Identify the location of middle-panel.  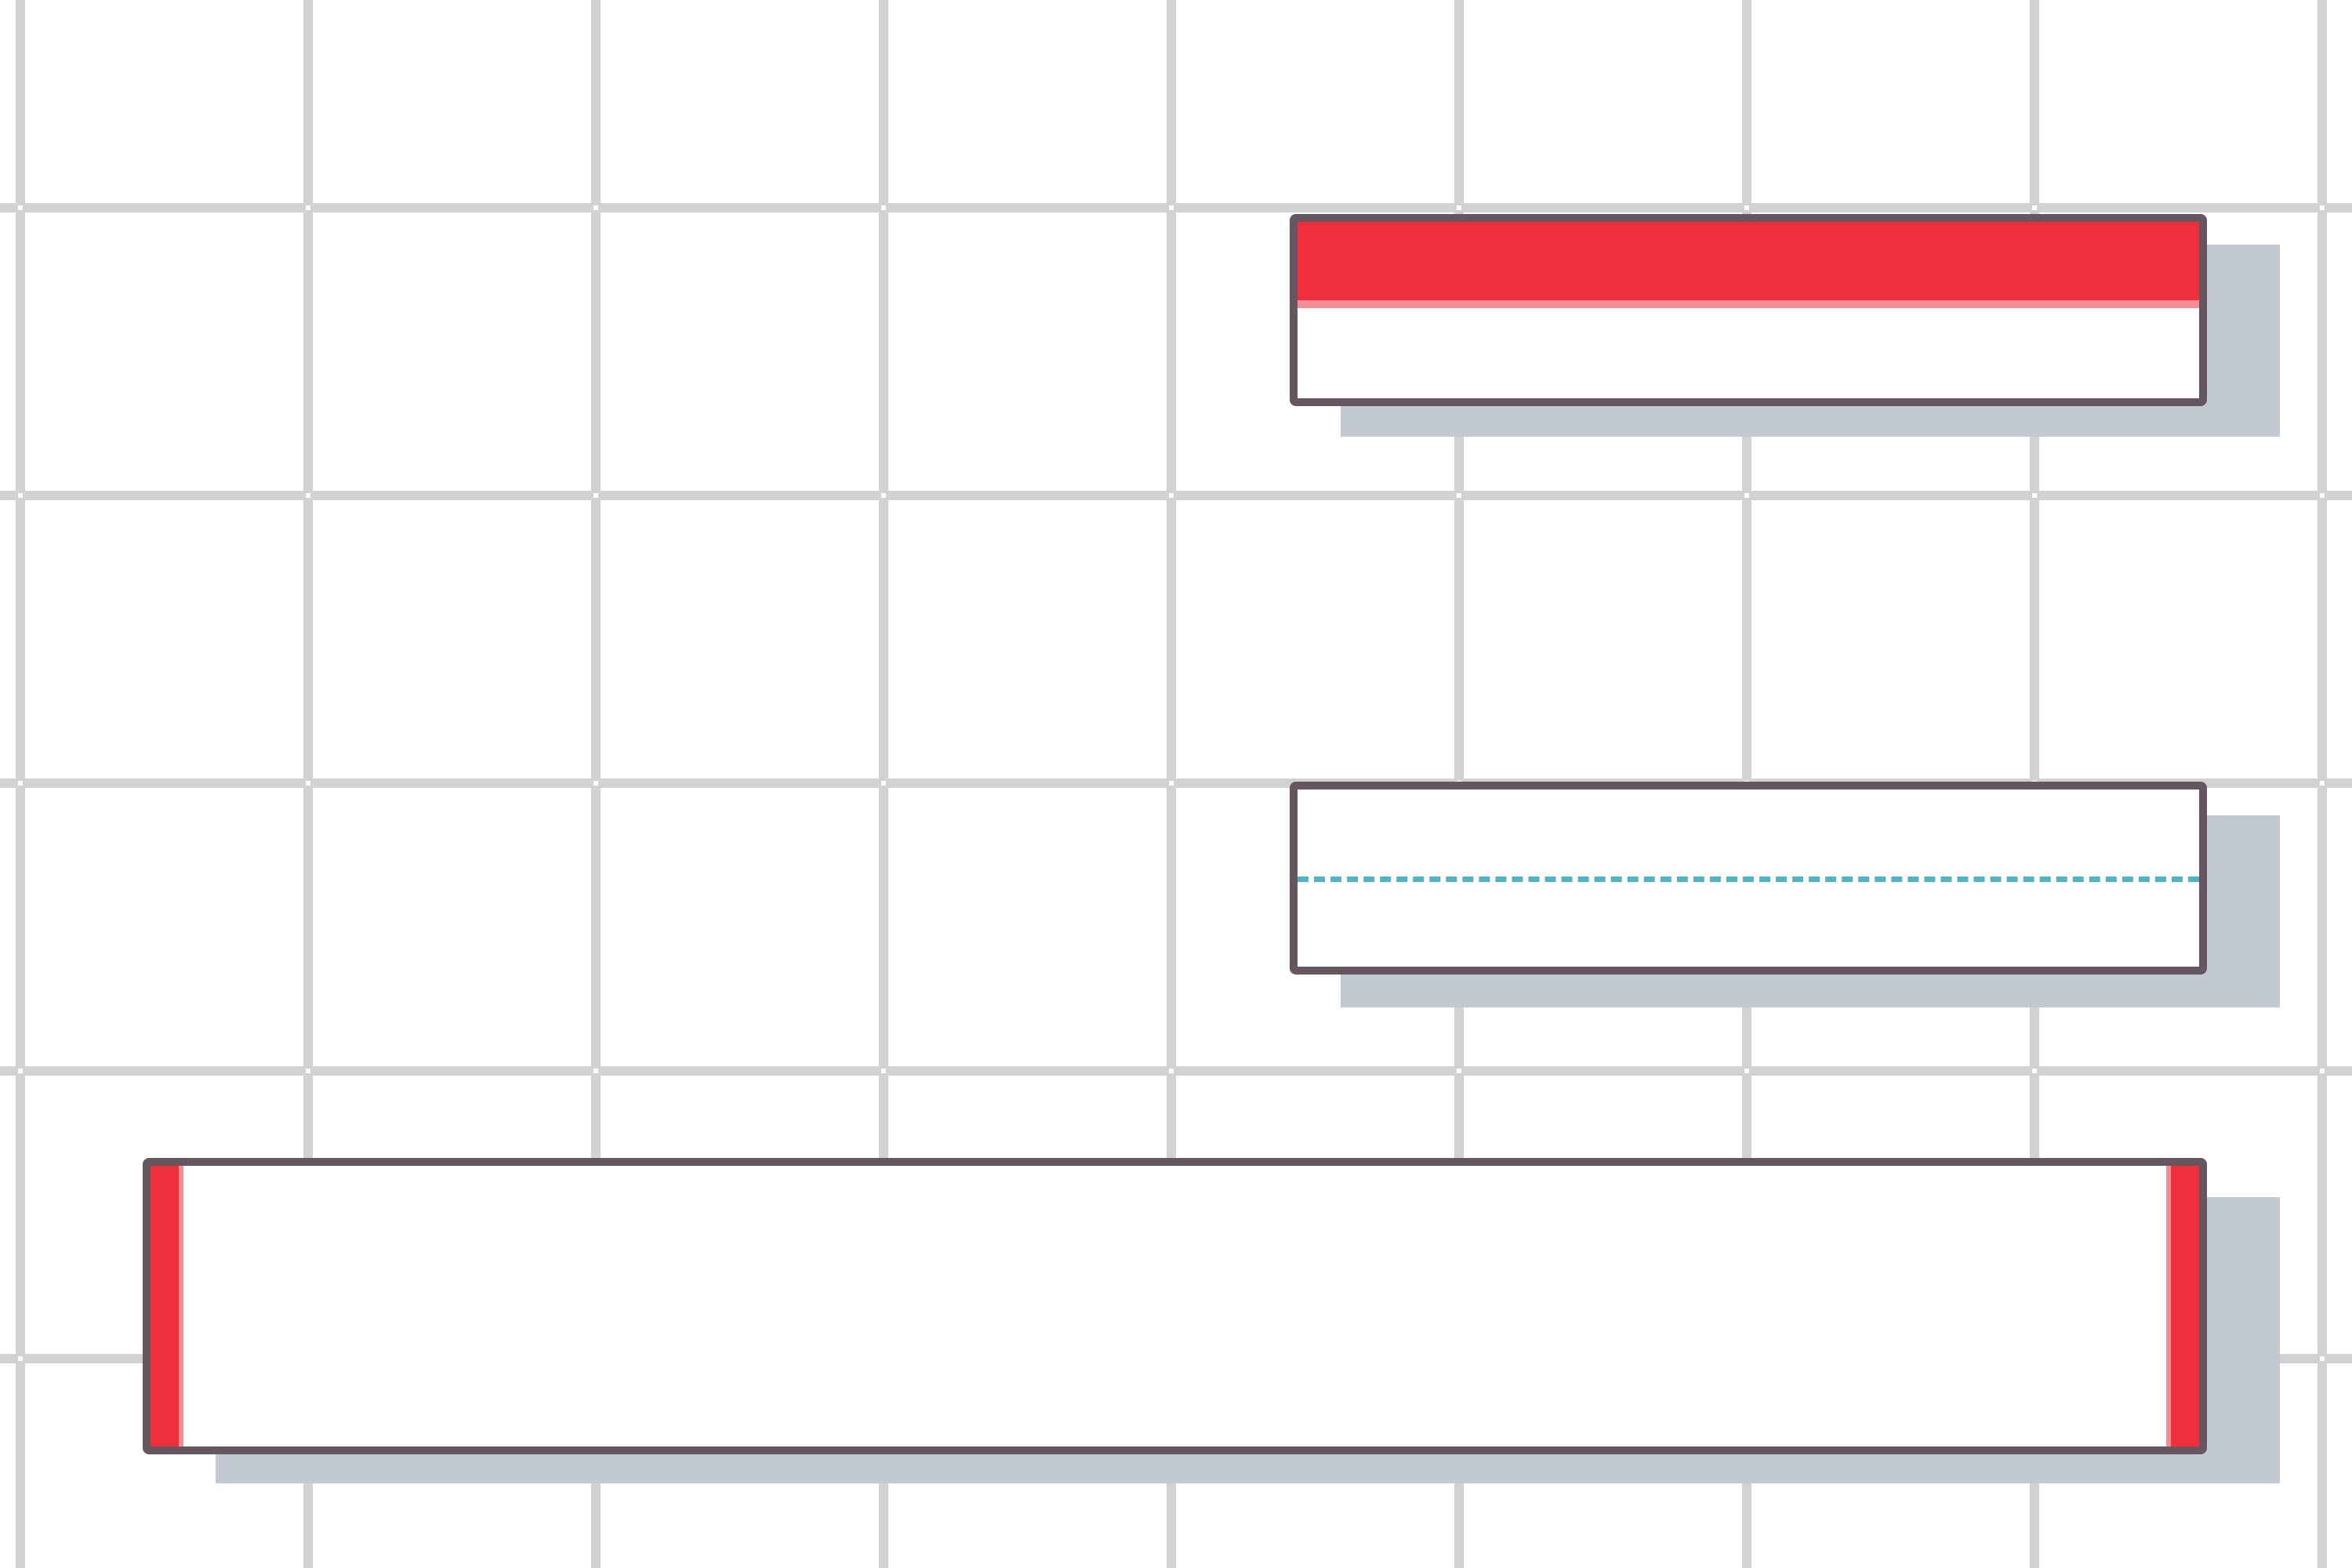
(1748, 878).